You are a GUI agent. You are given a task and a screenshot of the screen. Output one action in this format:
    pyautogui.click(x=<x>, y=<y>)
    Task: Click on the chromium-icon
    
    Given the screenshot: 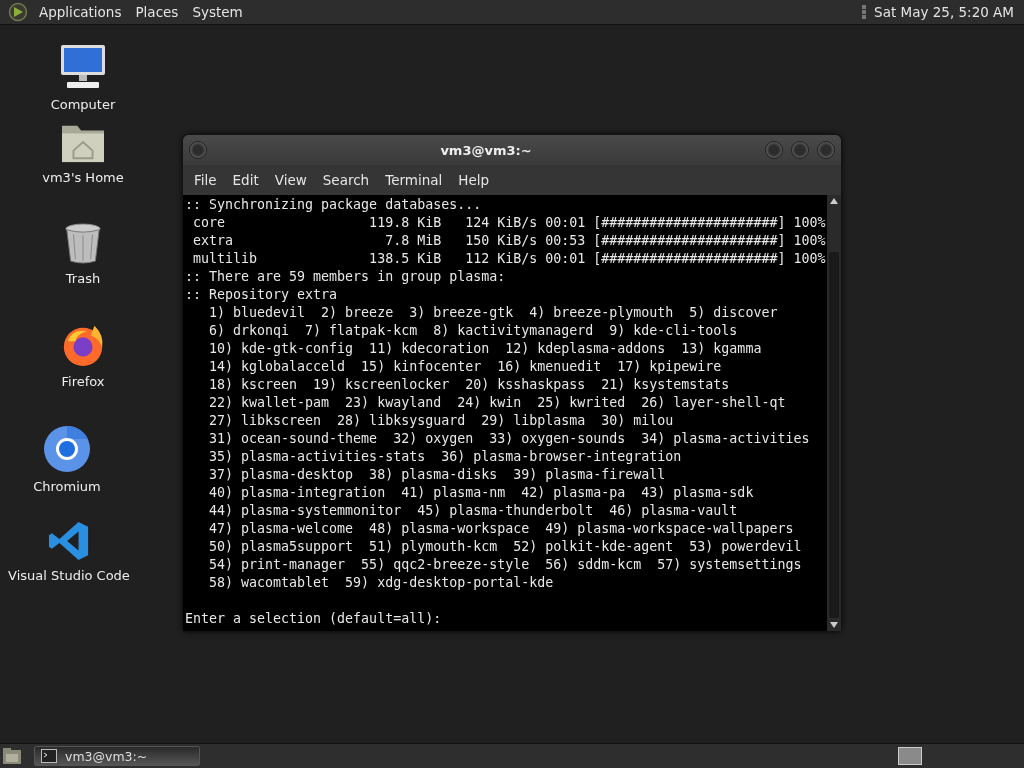 What is the action you would take?
    pyautogui.click(x=67, y=449)
    